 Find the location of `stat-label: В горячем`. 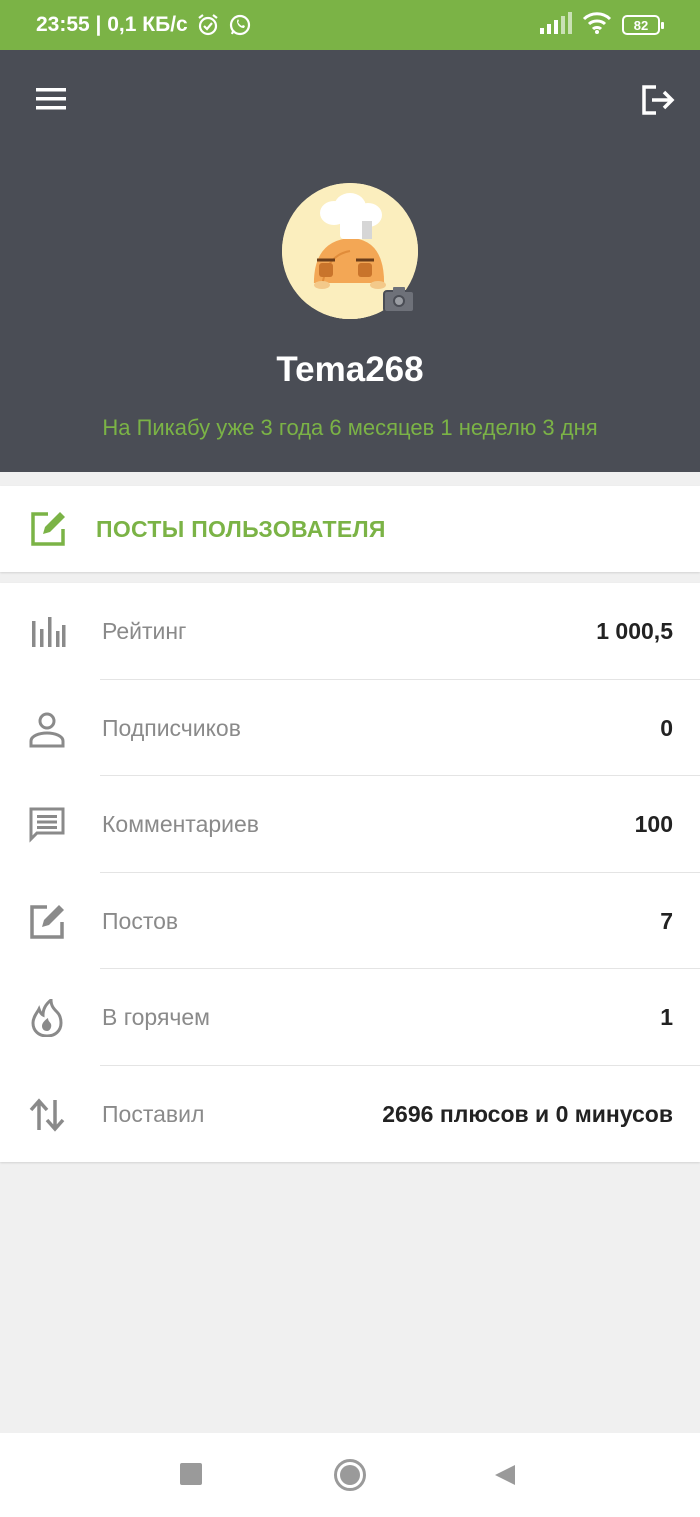

stat-label: В горячем is located at coordinates (156, 1017).